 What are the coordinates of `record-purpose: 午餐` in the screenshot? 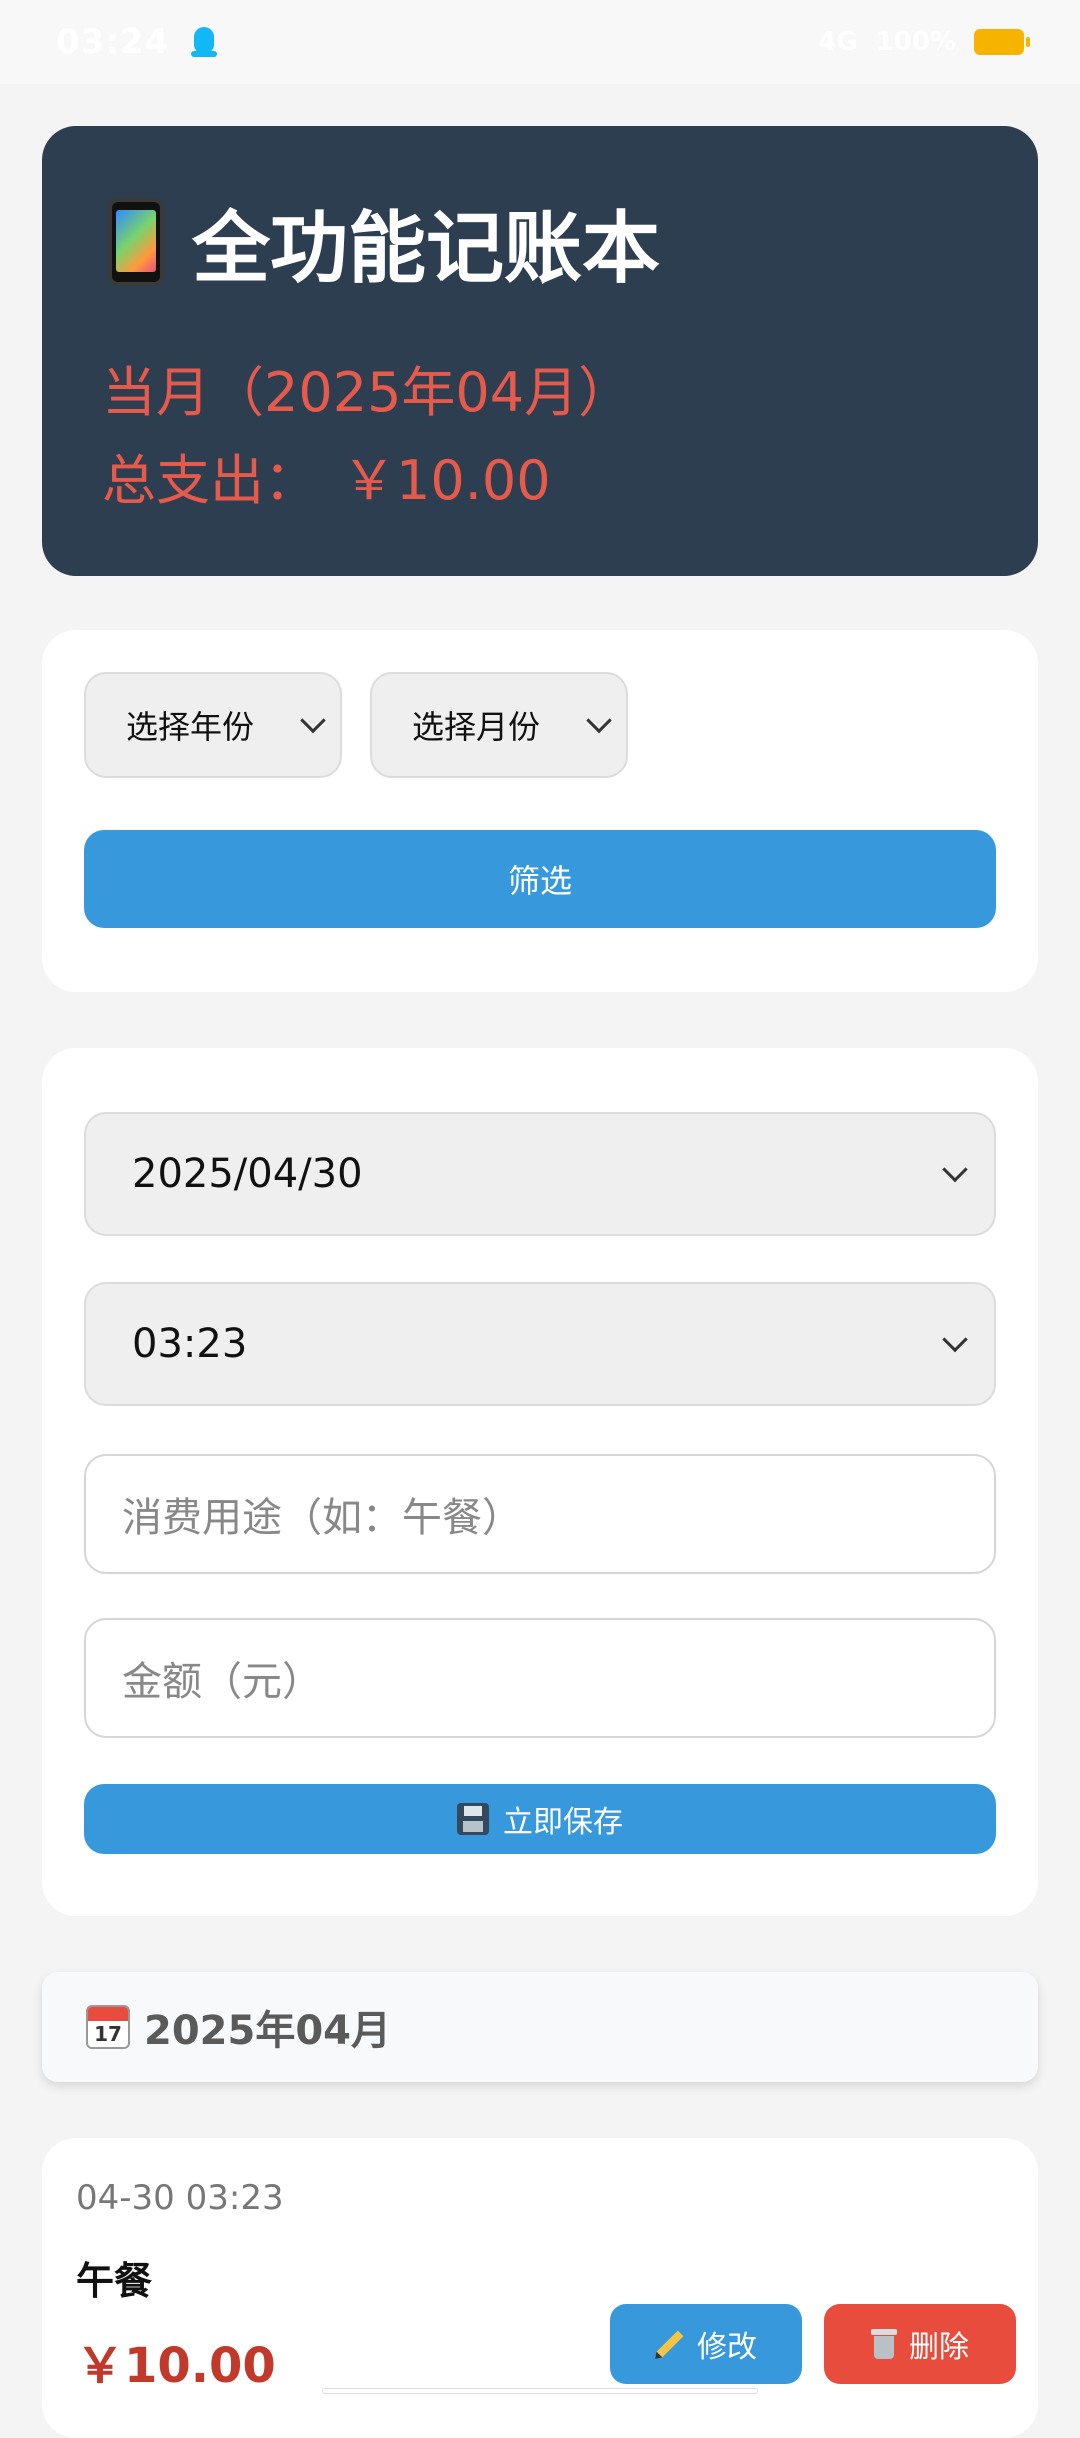 It's located at (114, 2281).